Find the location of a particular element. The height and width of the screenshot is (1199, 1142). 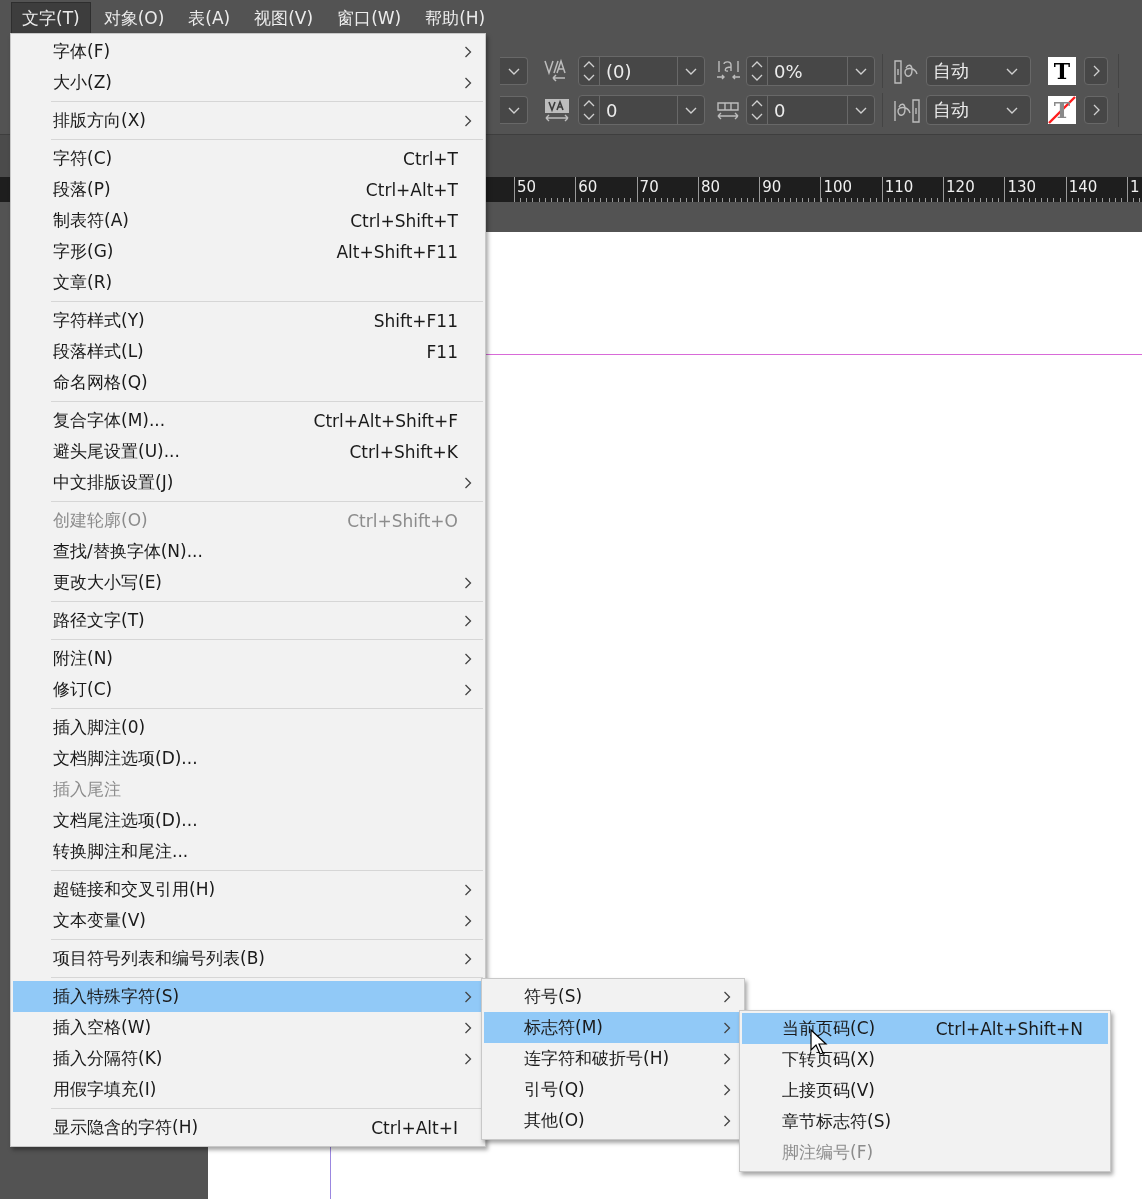

menu-item: 插入分隔符(K) is located at coordinates (248, 1058).